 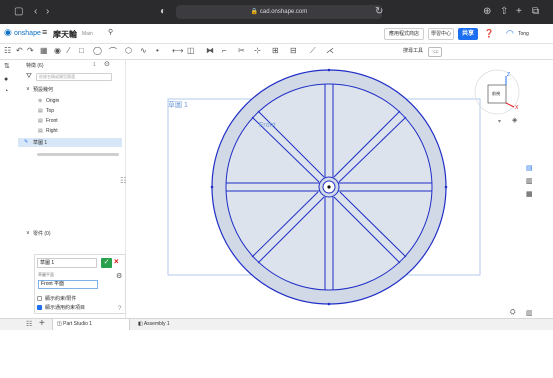 I want to click on right-panel-icon-2: ▥, so click(x=529, y=181).